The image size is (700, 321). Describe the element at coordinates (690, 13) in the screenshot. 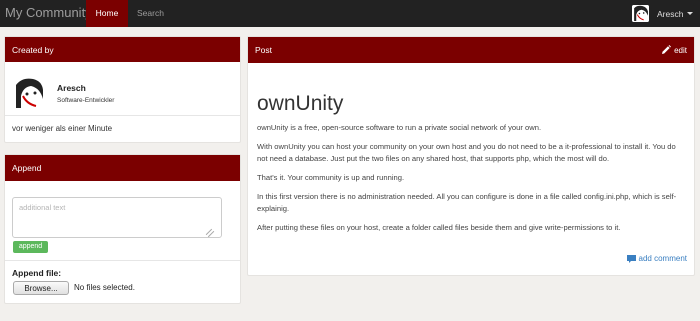

I see `caret-down-icon` at that location.